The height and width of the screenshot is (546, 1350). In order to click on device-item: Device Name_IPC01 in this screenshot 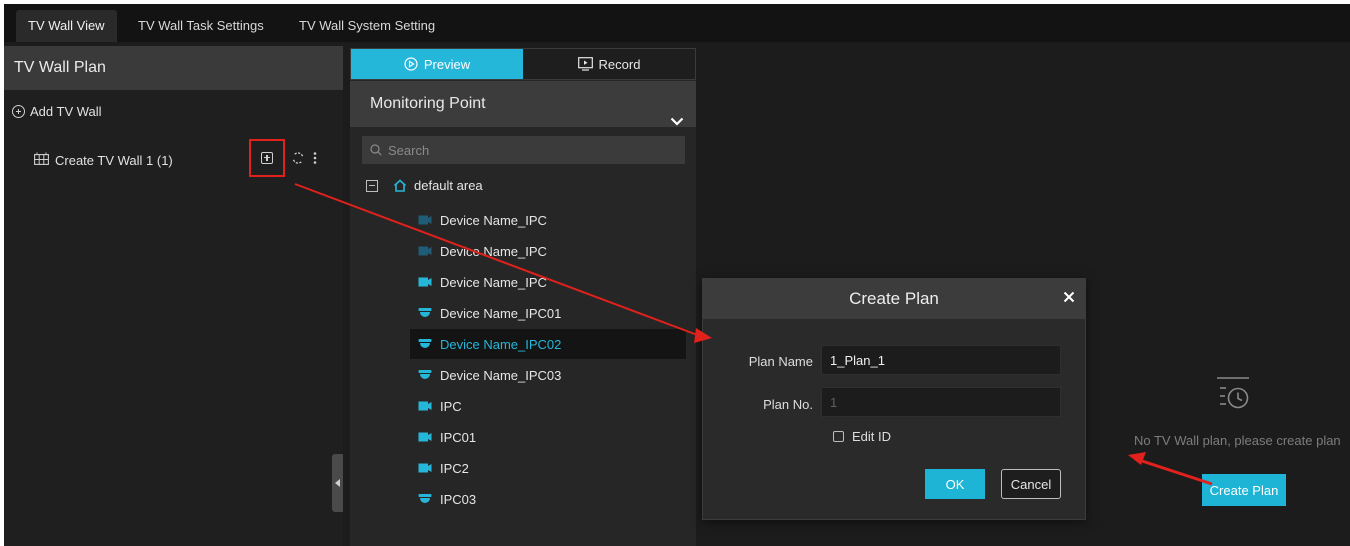, I will do `click(548, 313)`.